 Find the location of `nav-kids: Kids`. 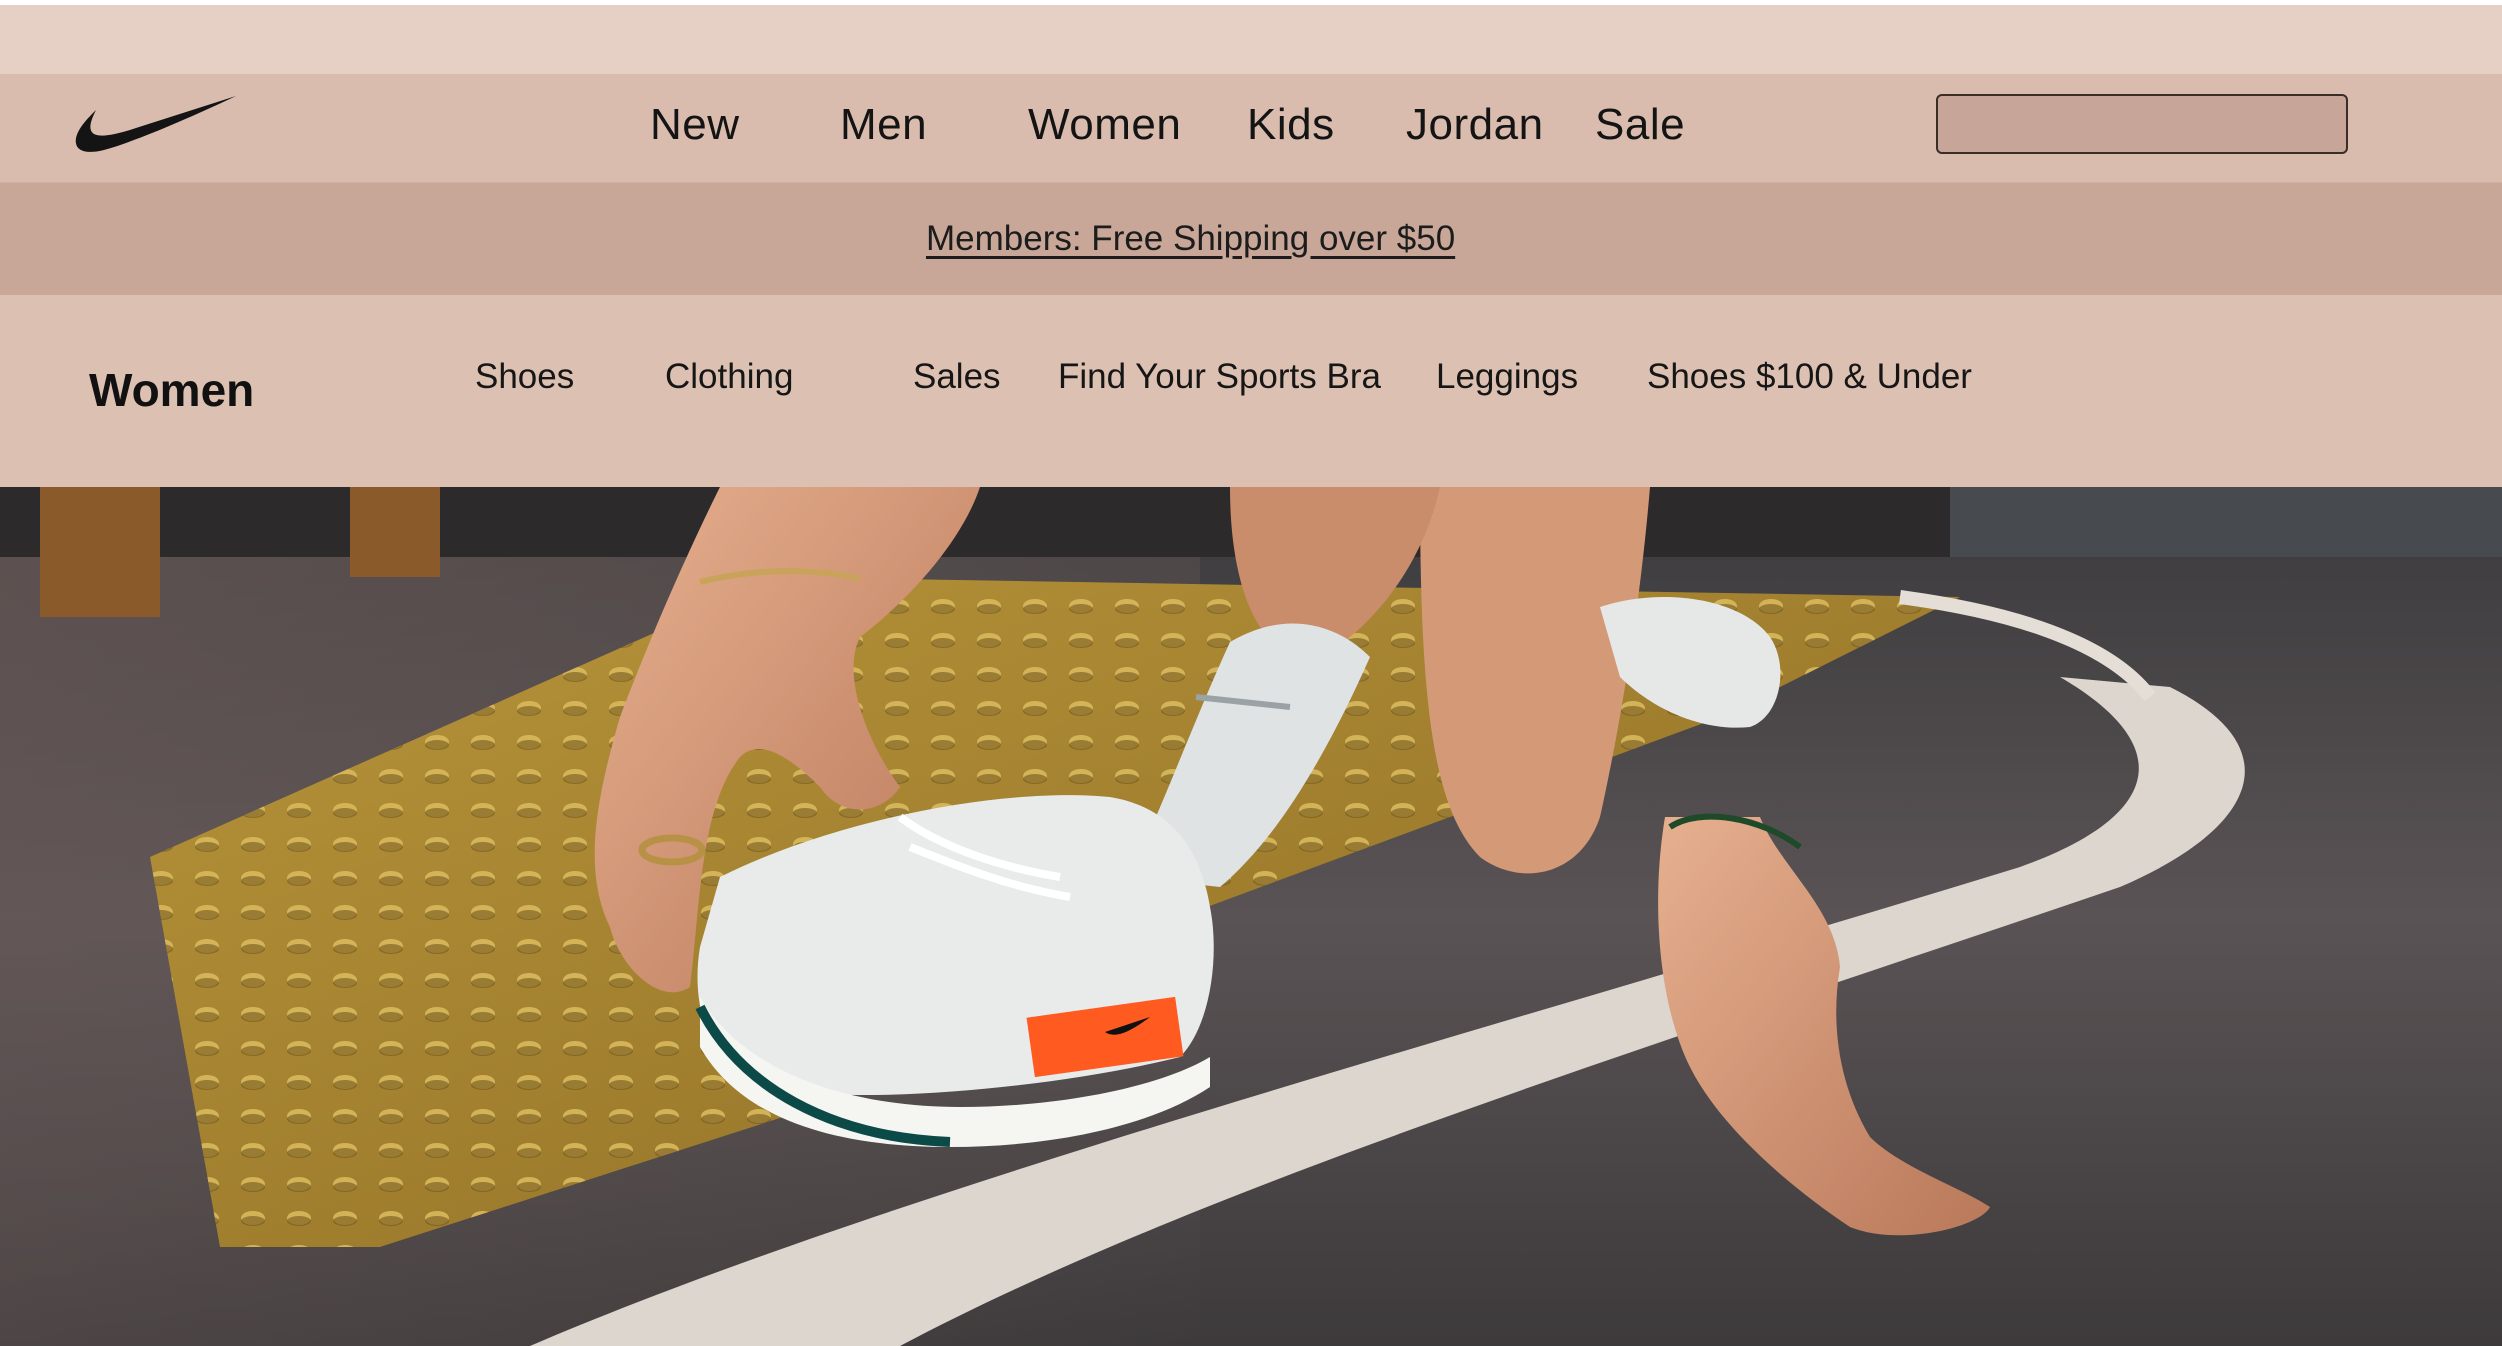

nav-kids: Kids is located at coordinates (1291, 125).